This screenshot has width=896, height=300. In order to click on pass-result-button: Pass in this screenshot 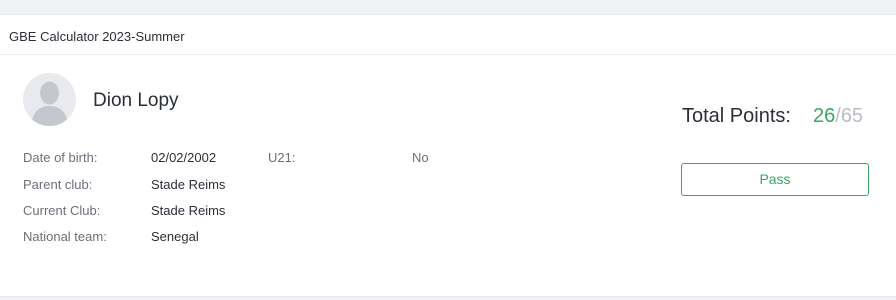, I will do `click(775, 179)`.